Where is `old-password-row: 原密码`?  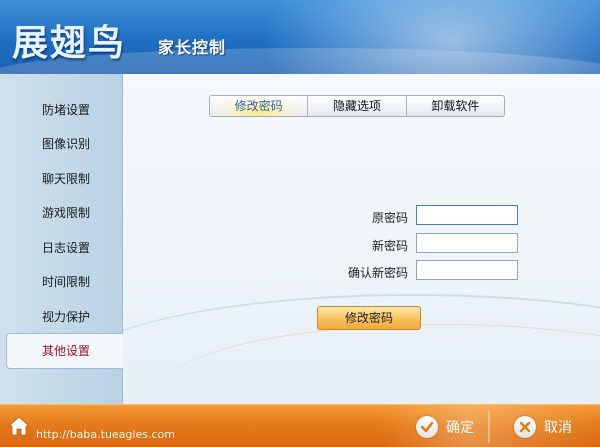 old-password-row: 原密码 is located at coordinates (383, 216).